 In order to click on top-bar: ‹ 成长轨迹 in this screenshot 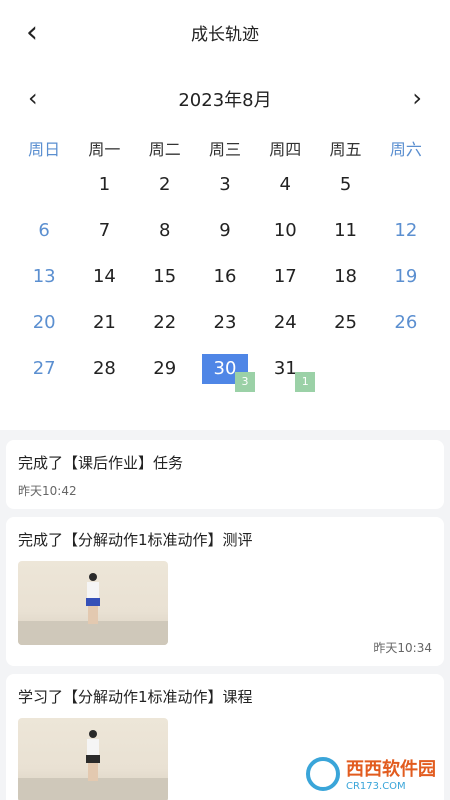, I will do `click(225, 32)`.